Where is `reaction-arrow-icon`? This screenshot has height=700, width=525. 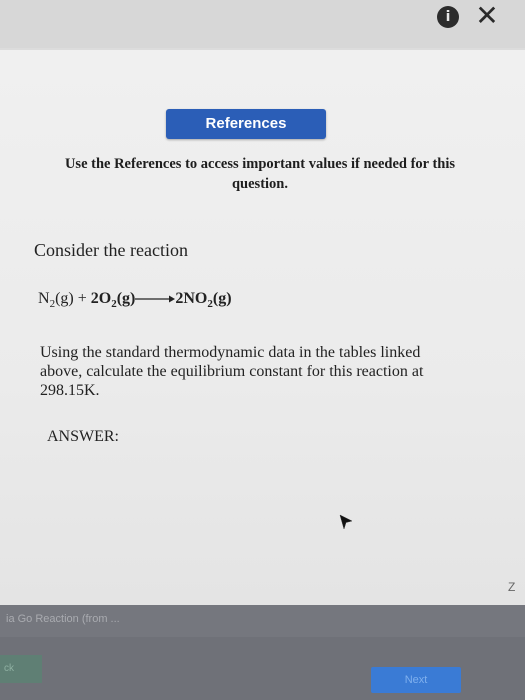
reaction-arrow-icon is located at coordinates (155, 299).